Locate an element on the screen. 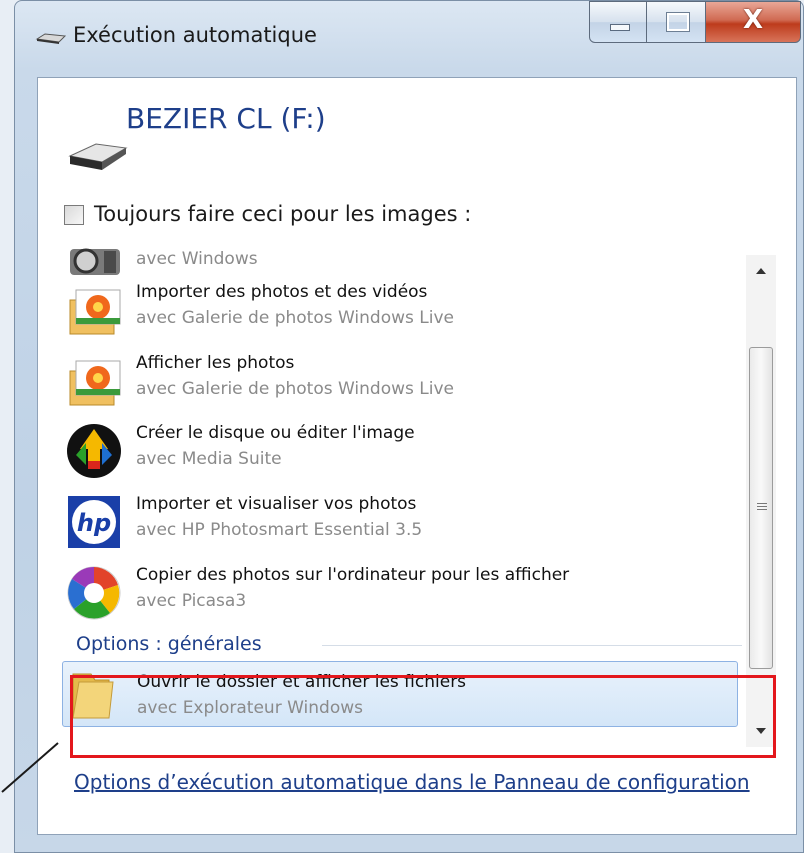 The width and height of the screenshot is (804, 853). scroll-up-arrow-icon is located at coordinates (761, 270).